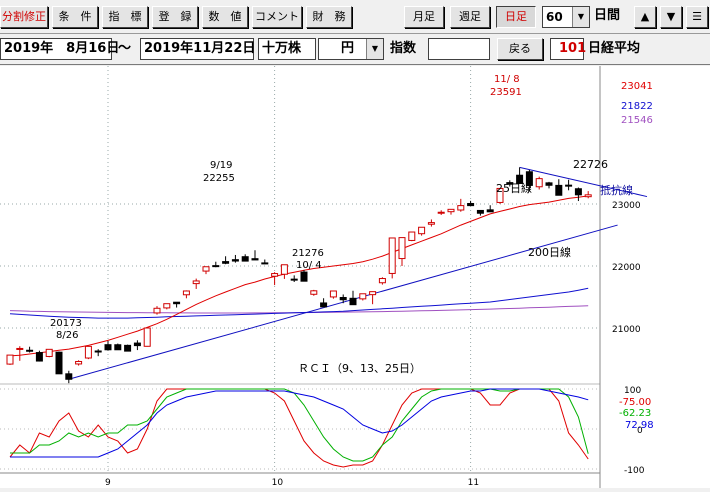  Describe the element at coordinates (637, 86) in the screenshot. I see `ma25-last-value: 23041` at that location.